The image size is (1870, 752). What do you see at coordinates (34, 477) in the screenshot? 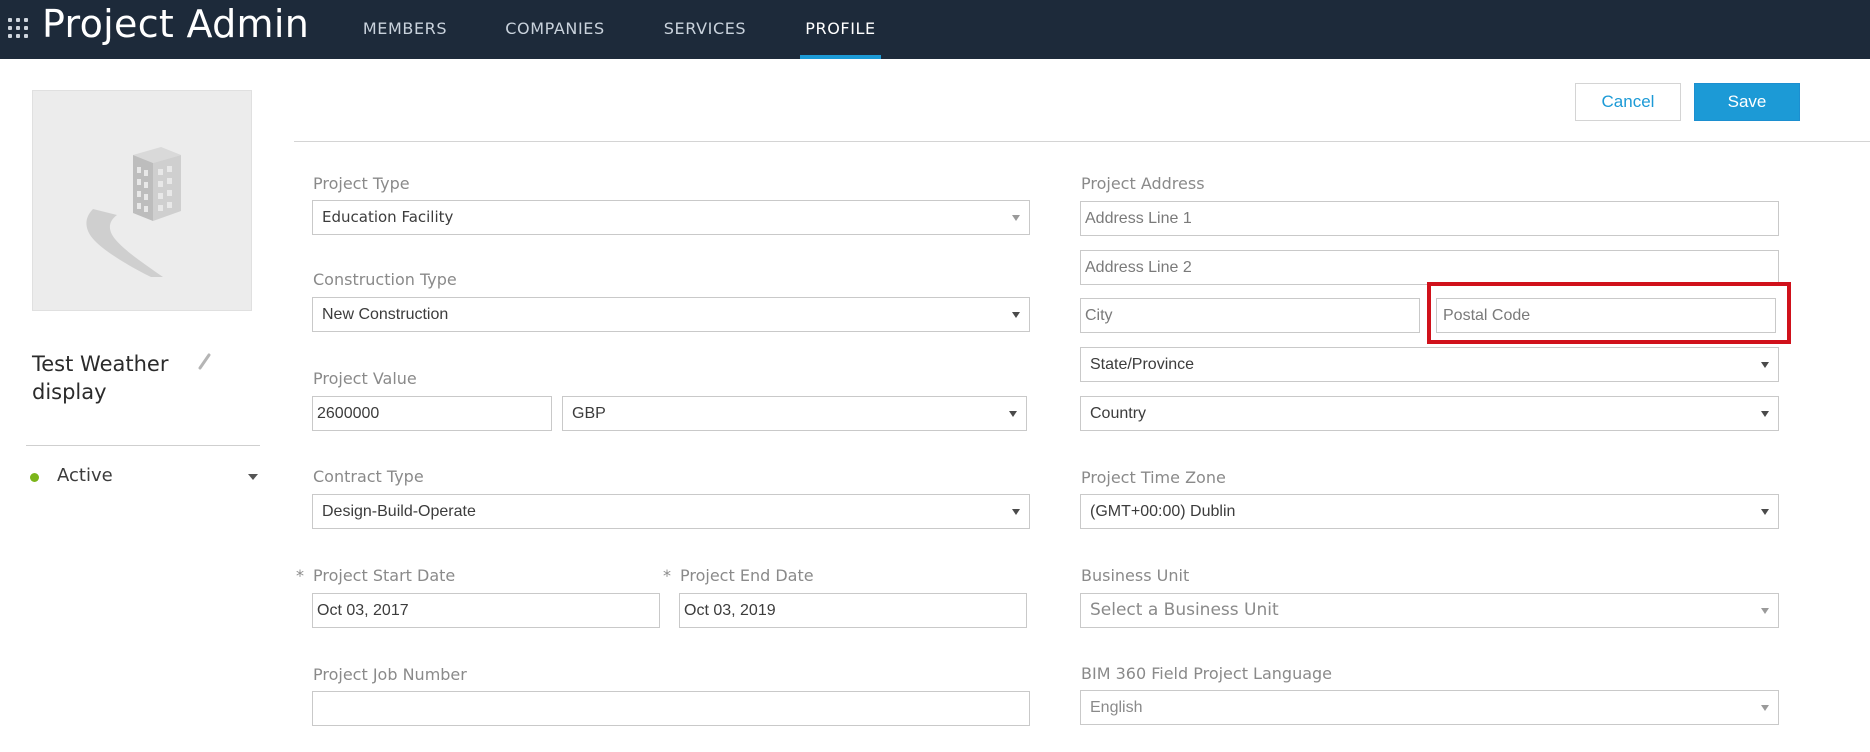
I see `status-dot-icon` at bounding box center [34, 477].